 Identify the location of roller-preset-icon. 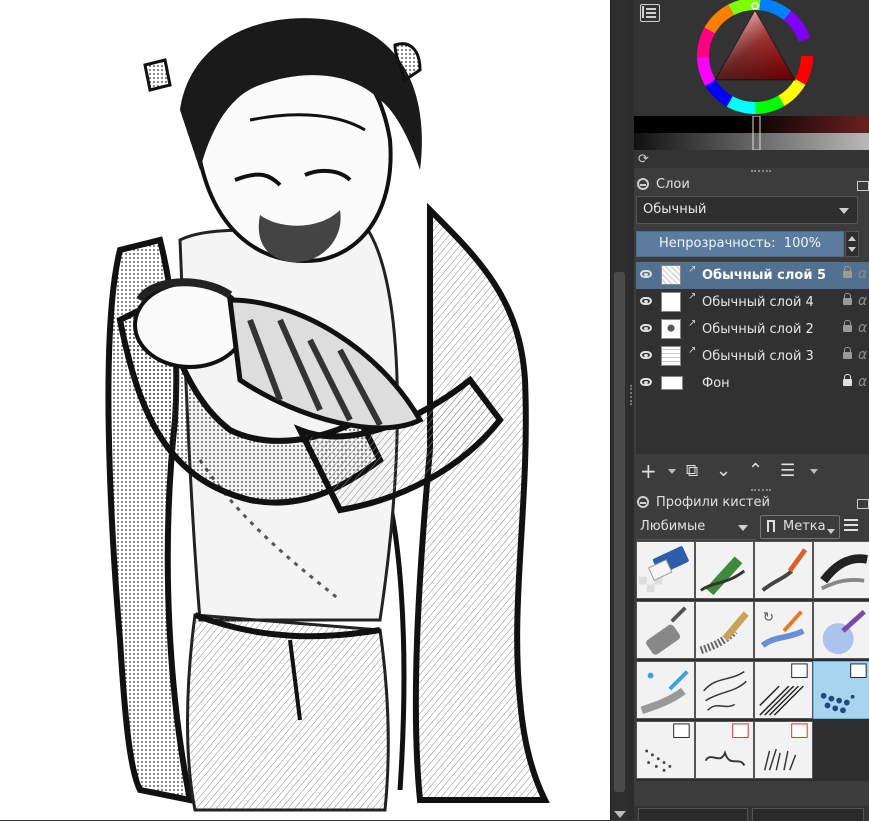
(665, 630).